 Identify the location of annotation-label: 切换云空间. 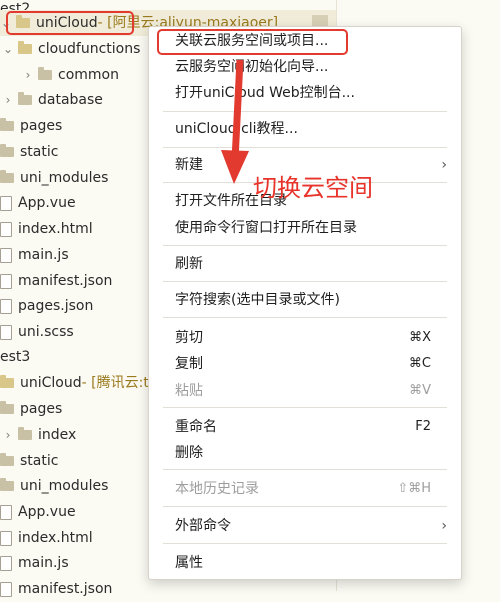
(313, 188).